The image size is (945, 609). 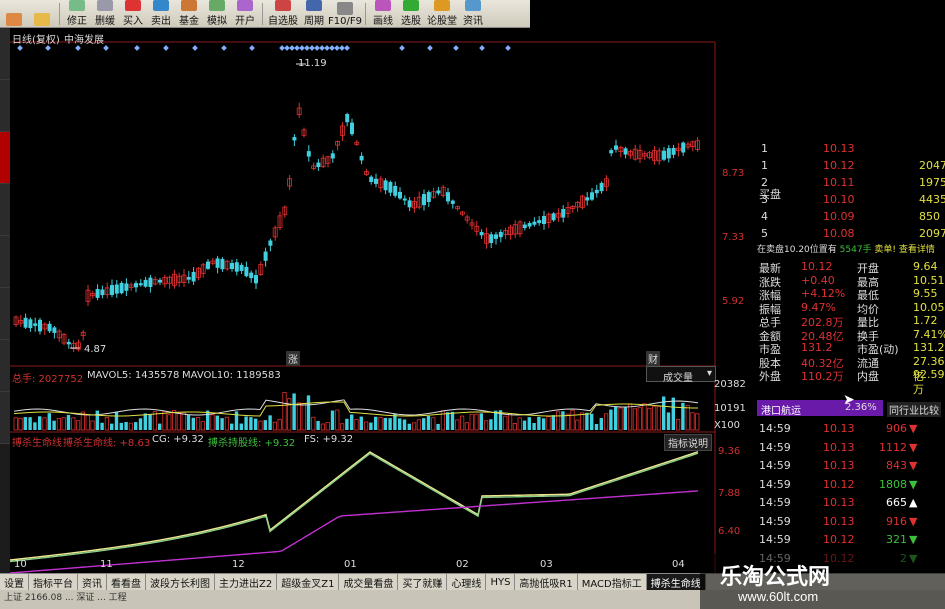 I want to click on tab-8: 买了就赚, so click(x=423, y=582).